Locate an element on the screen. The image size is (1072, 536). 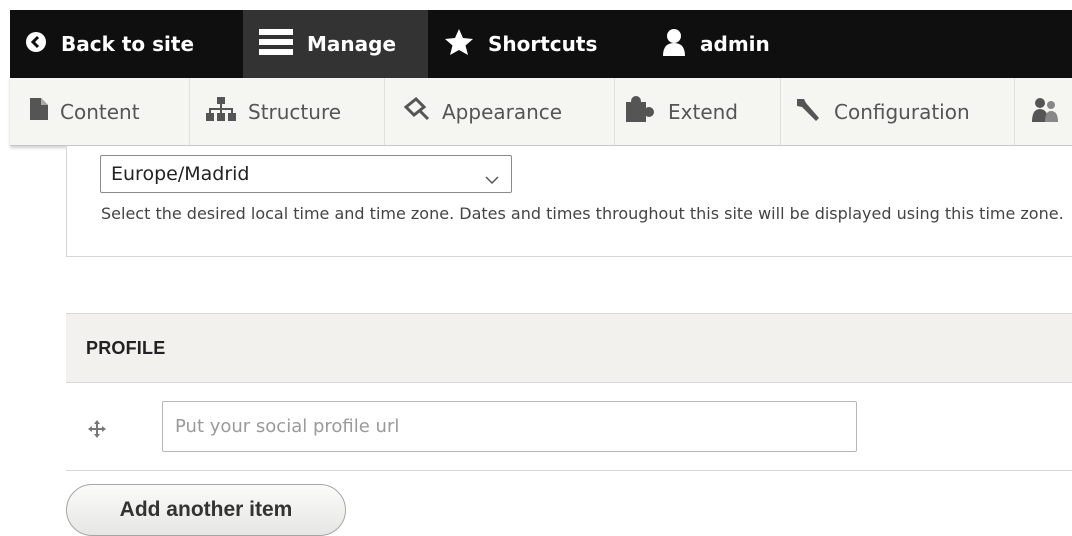
profile-title: PROFILE is located at coordinates (126, 348).